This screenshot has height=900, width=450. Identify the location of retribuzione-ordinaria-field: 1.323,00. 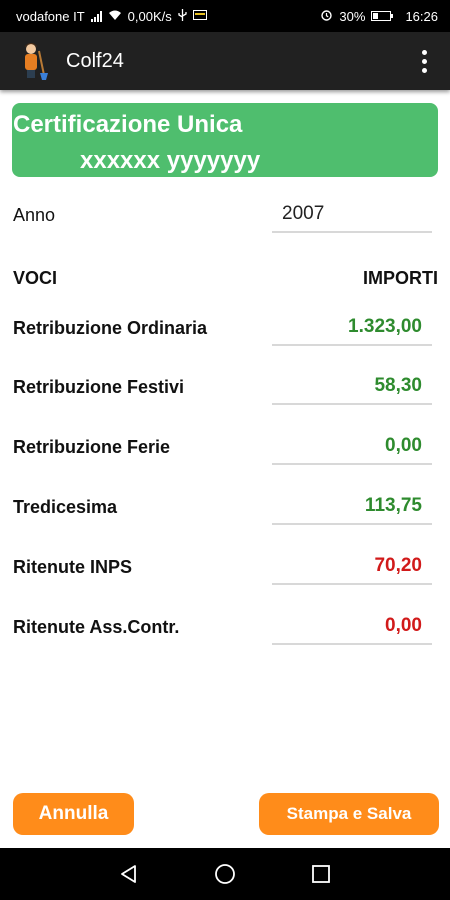
(352, 329).